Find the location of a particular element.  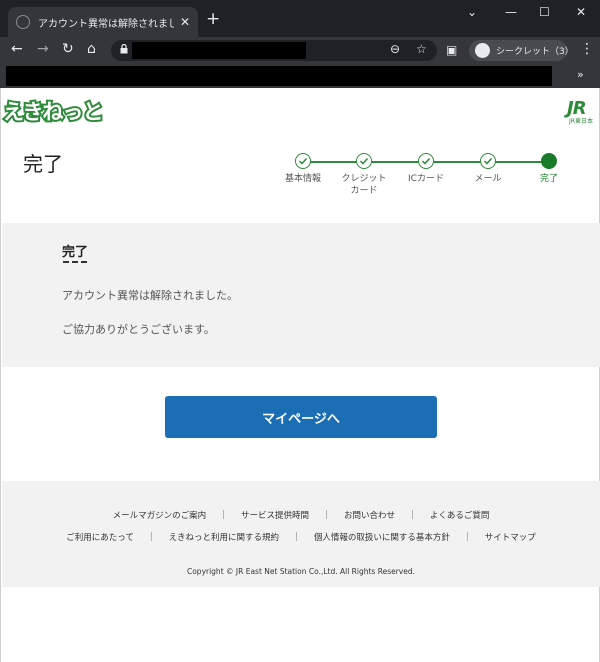

bookmarks-bar: » is located at coordinates (300, 76).